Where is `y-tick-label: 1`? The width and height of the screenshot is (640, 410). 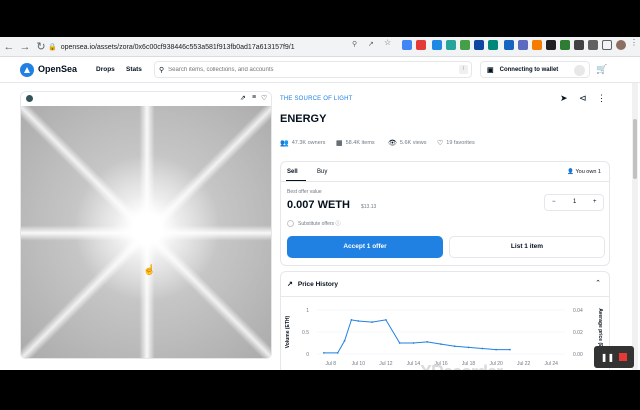 y-tick-label: 1 is located at coordinates (307, 311).